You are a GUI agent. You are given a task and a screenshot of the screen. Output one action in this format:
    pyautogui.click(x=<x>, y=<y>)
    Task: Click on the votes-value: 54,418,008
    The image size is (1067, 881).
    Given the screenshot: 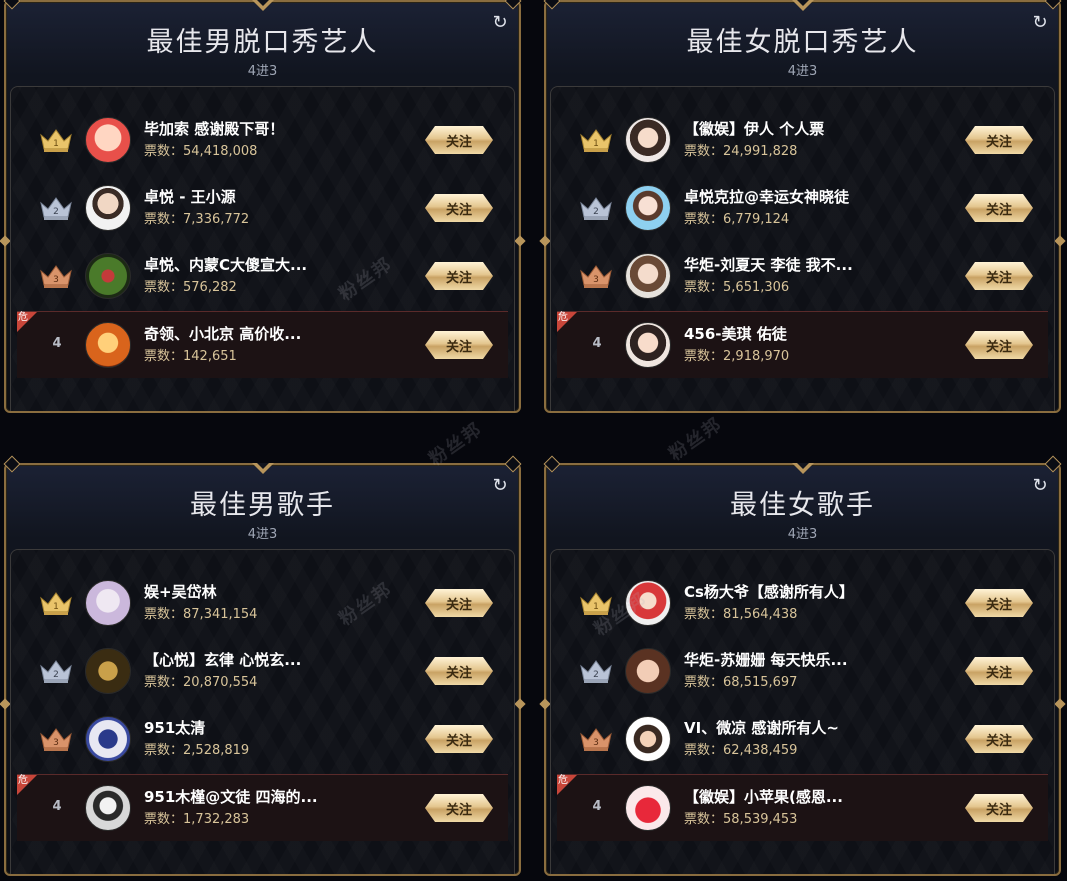 What is the action you would take?
    pyautogui.click(x=220, y=151)
    